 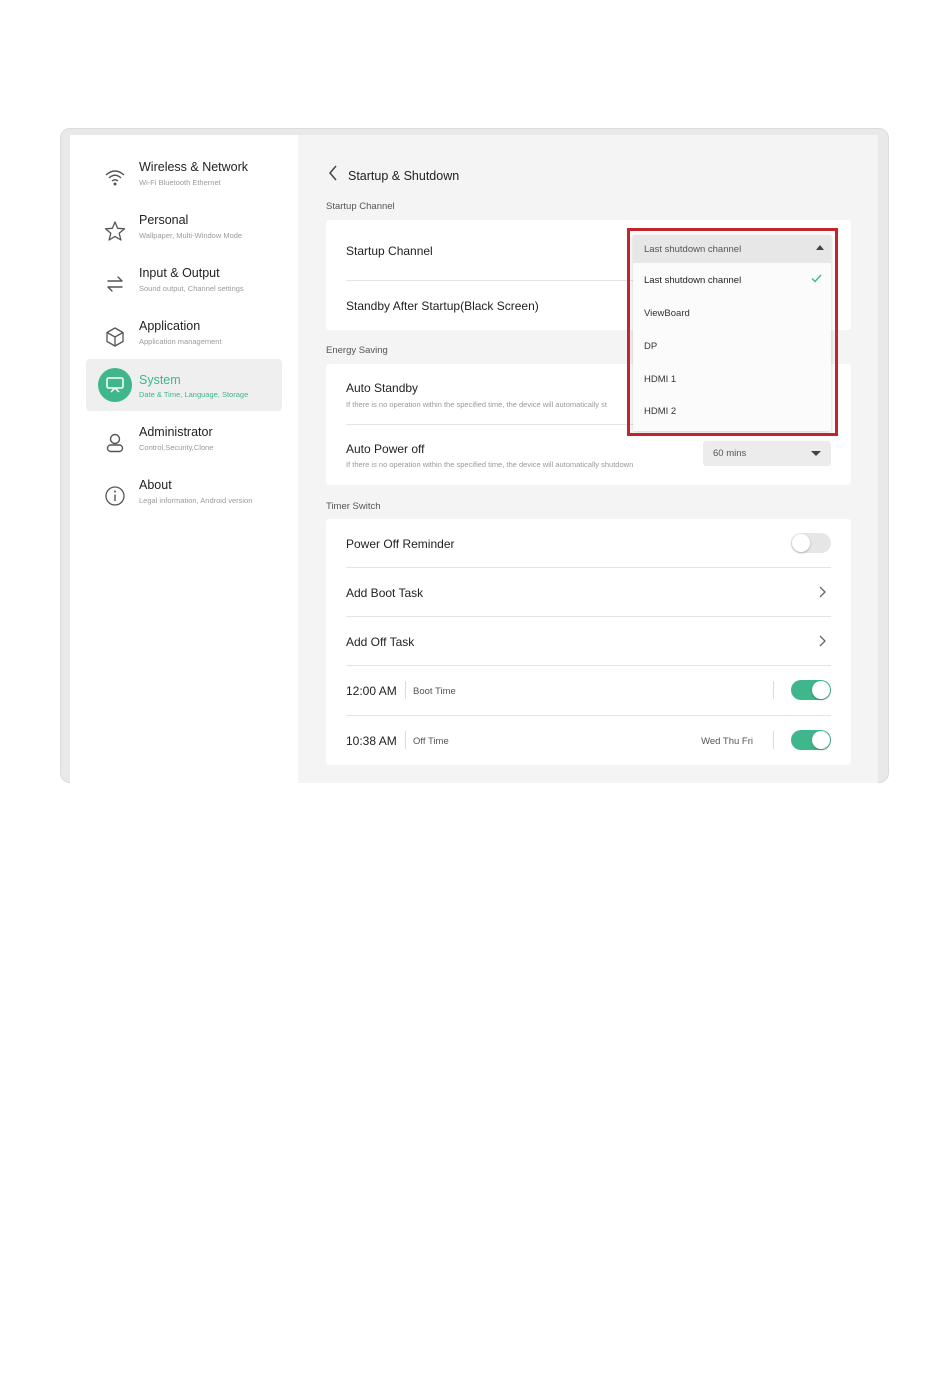 I want to click on power-off-reminder-label: Power Off Reminder, so click(x=400, y=544).